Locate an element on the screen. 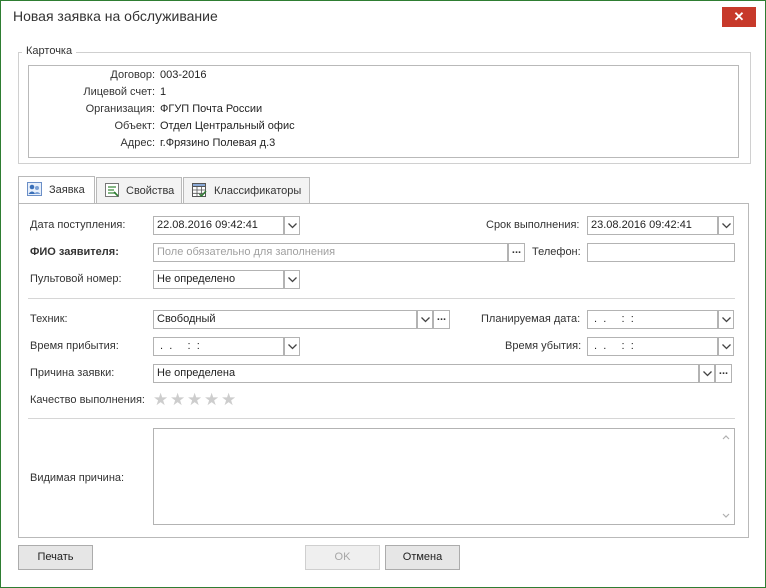 The width and height of the screenshot is (766, 588). applicant-placeholder: Поле обязательно для заполнения is located at coordinates (246, 252).